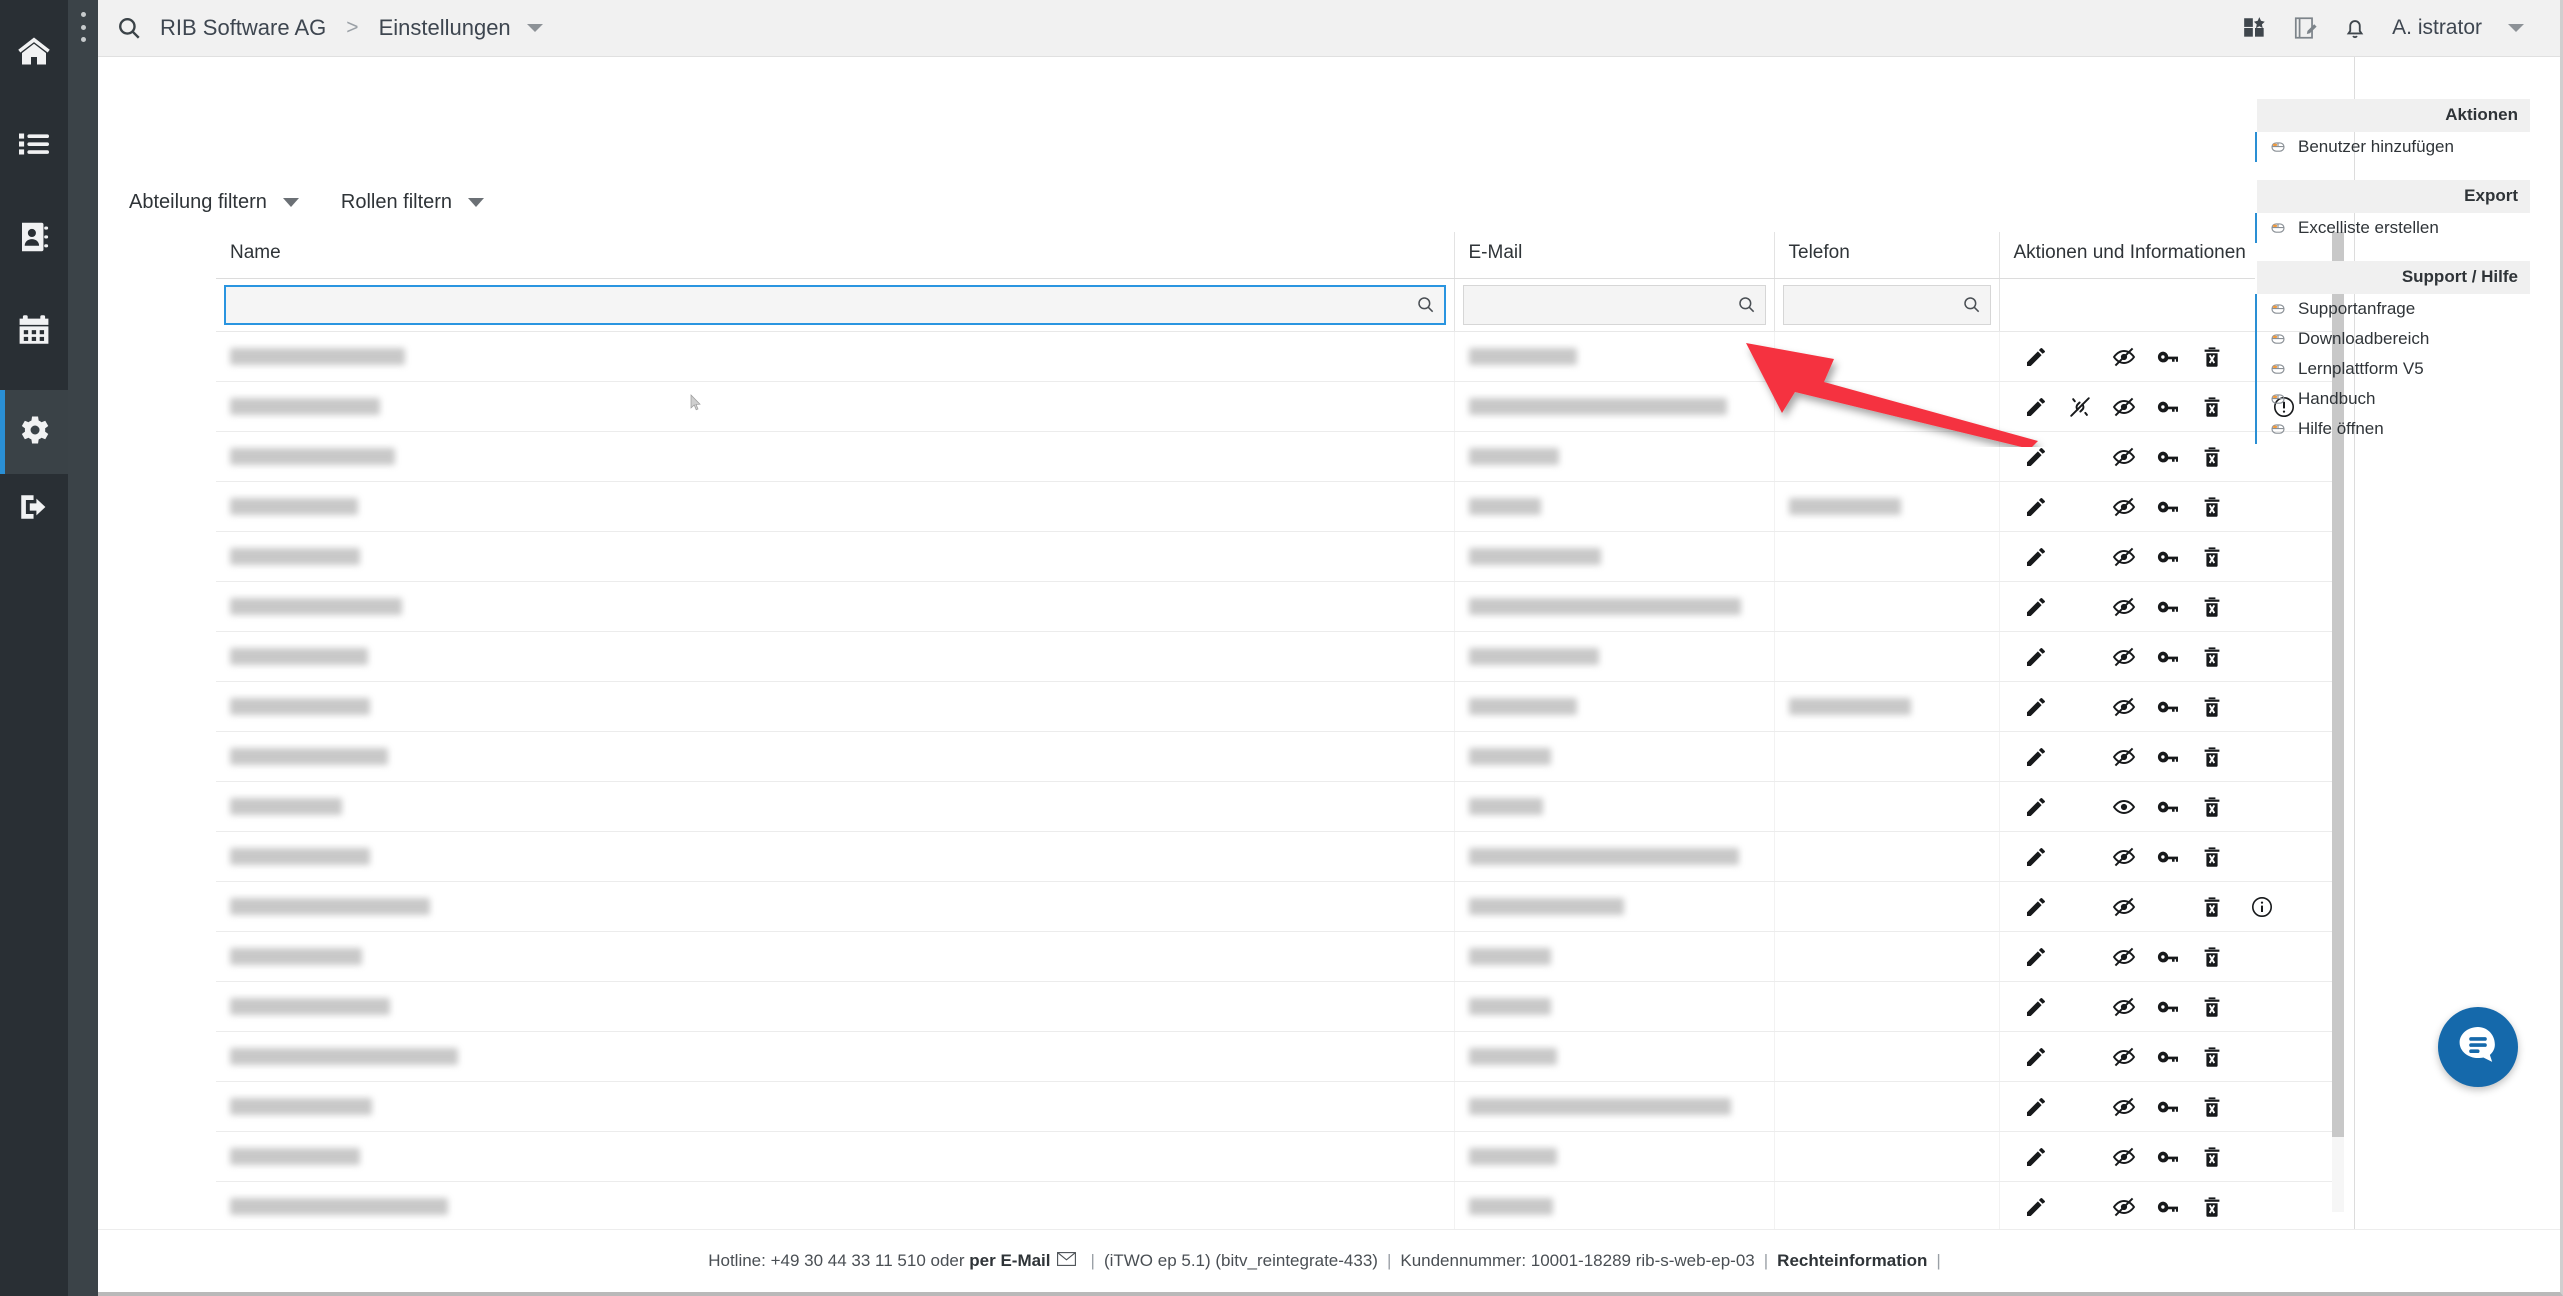 The image size is (2563, 1296). I want to click on filter-rollen: Rollen filtern, so click(412, 202).